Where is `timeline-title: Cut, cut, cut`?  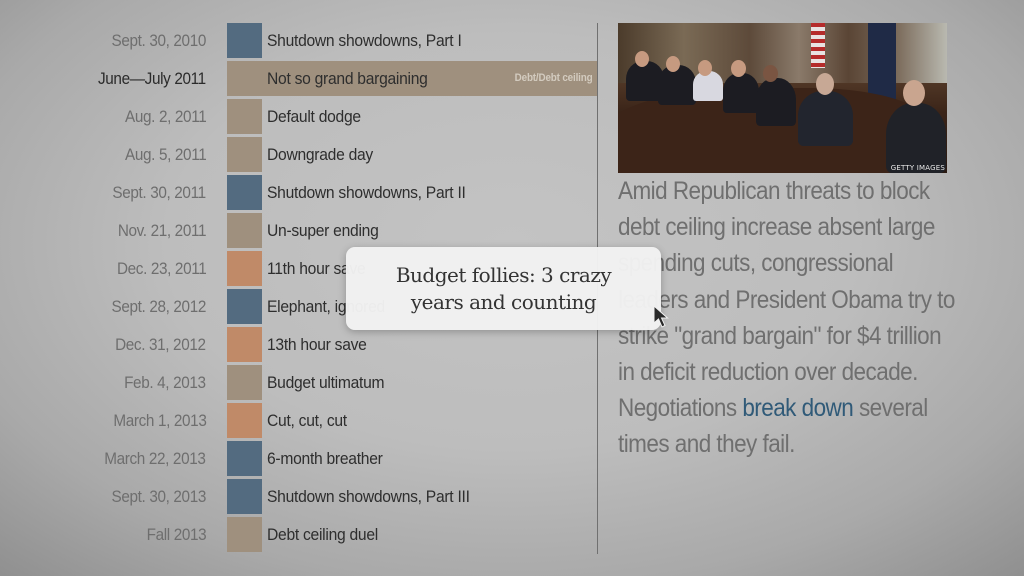
timeline-title: Cut, cut, cut is located at coordinates (307, 420).